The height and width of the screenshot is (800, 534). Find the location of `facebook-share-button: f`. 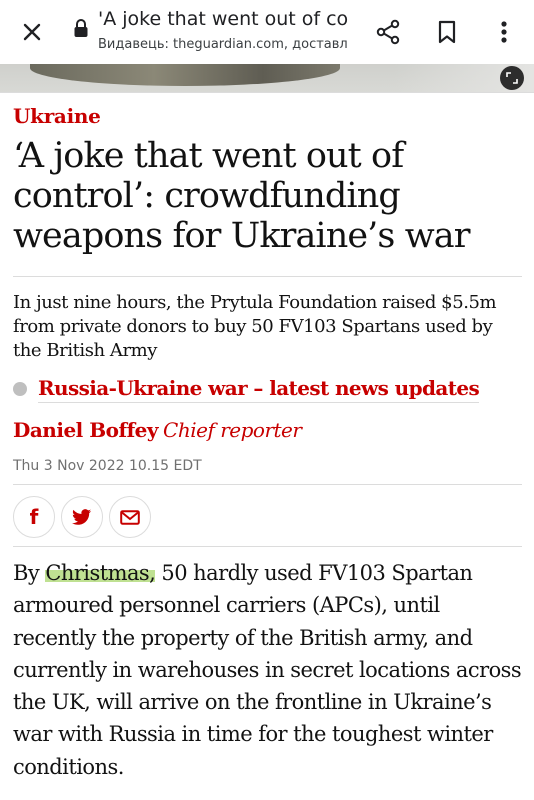

facebook-share-button: f is located at coordinates (34, 517).